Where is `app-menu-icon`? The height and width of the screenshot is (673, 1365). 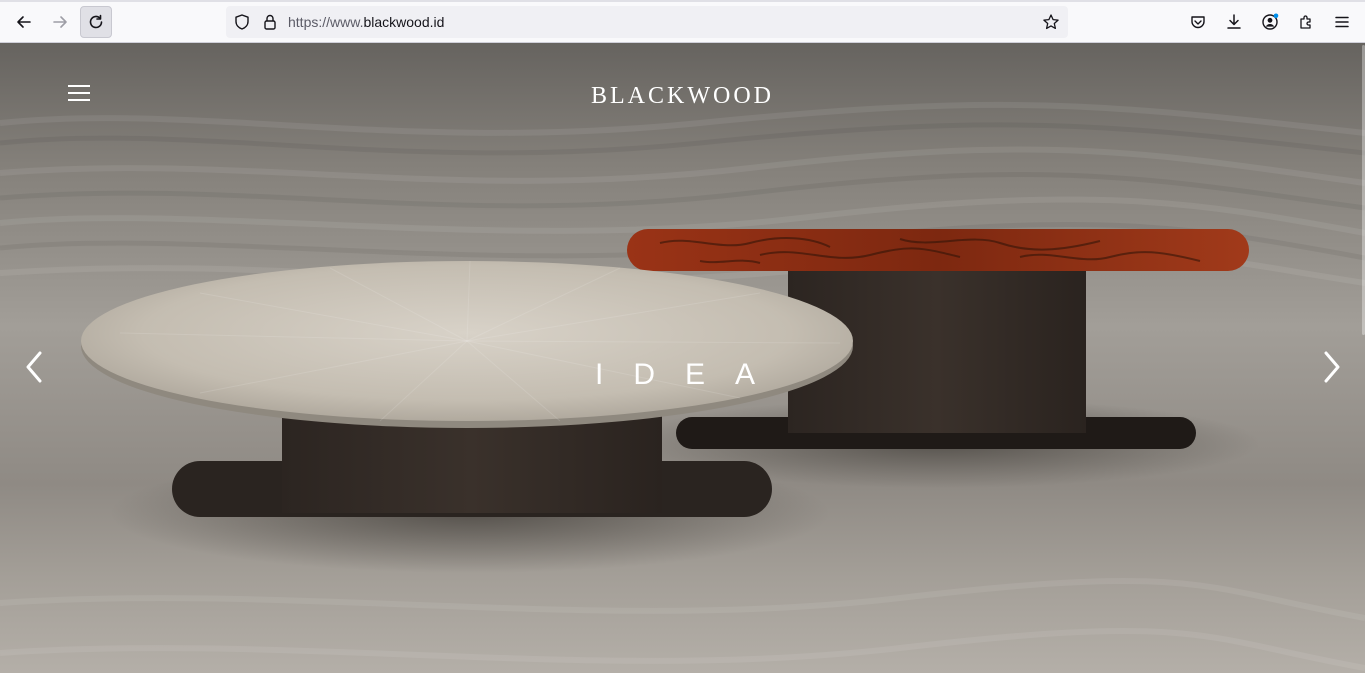
app-menu-icon is located at coordinates (1342, 22).